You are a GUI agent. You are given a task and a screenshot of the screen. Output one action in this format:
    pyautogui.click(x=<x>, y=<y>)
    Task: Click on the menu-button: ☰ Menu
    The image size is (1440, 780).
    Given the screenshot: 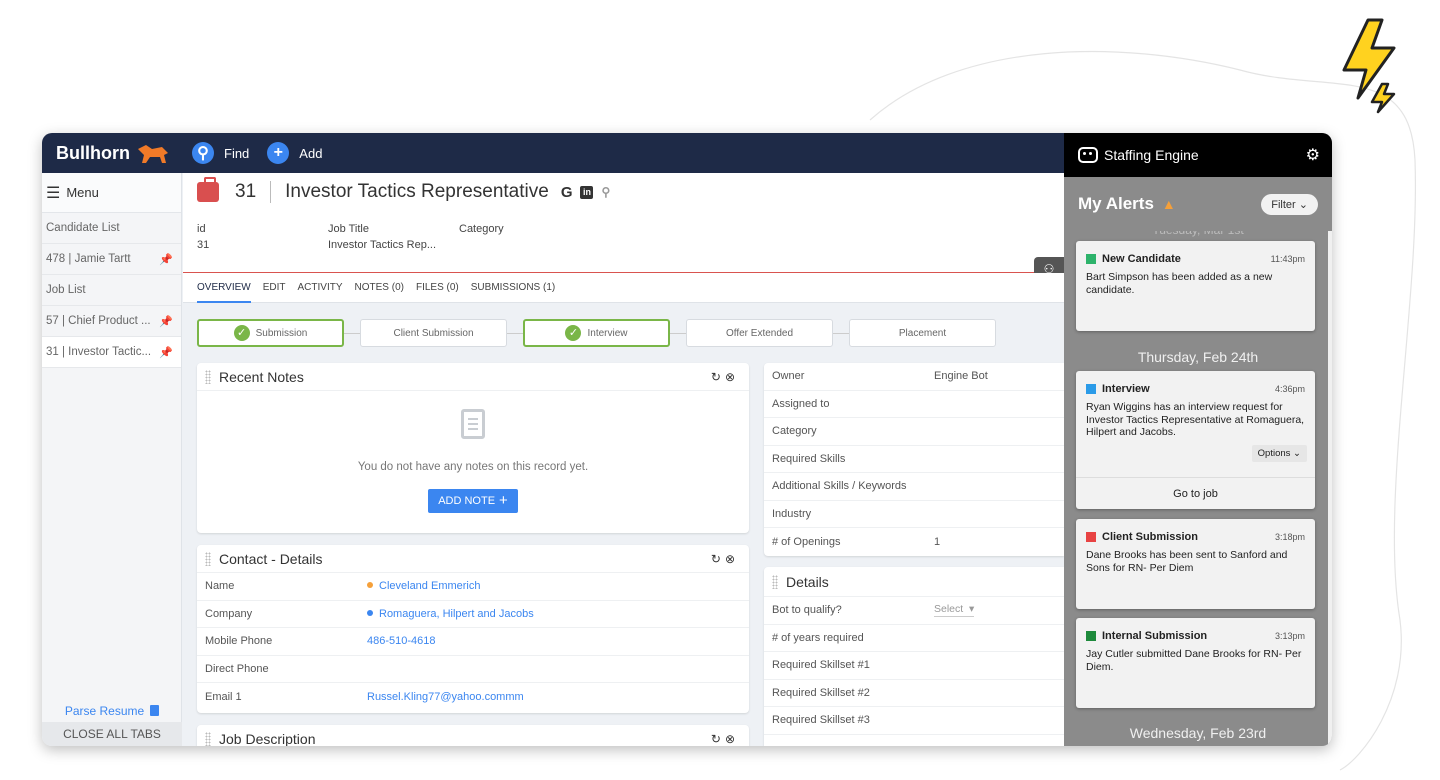 What is the action you would take?
    pyautogui.click(x=111, y=193)
    